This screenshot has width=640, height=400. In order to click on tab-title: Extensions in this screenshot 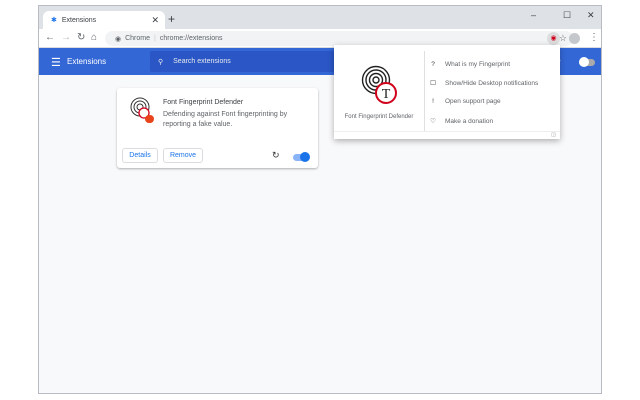, I will do `click(79, 20)`.